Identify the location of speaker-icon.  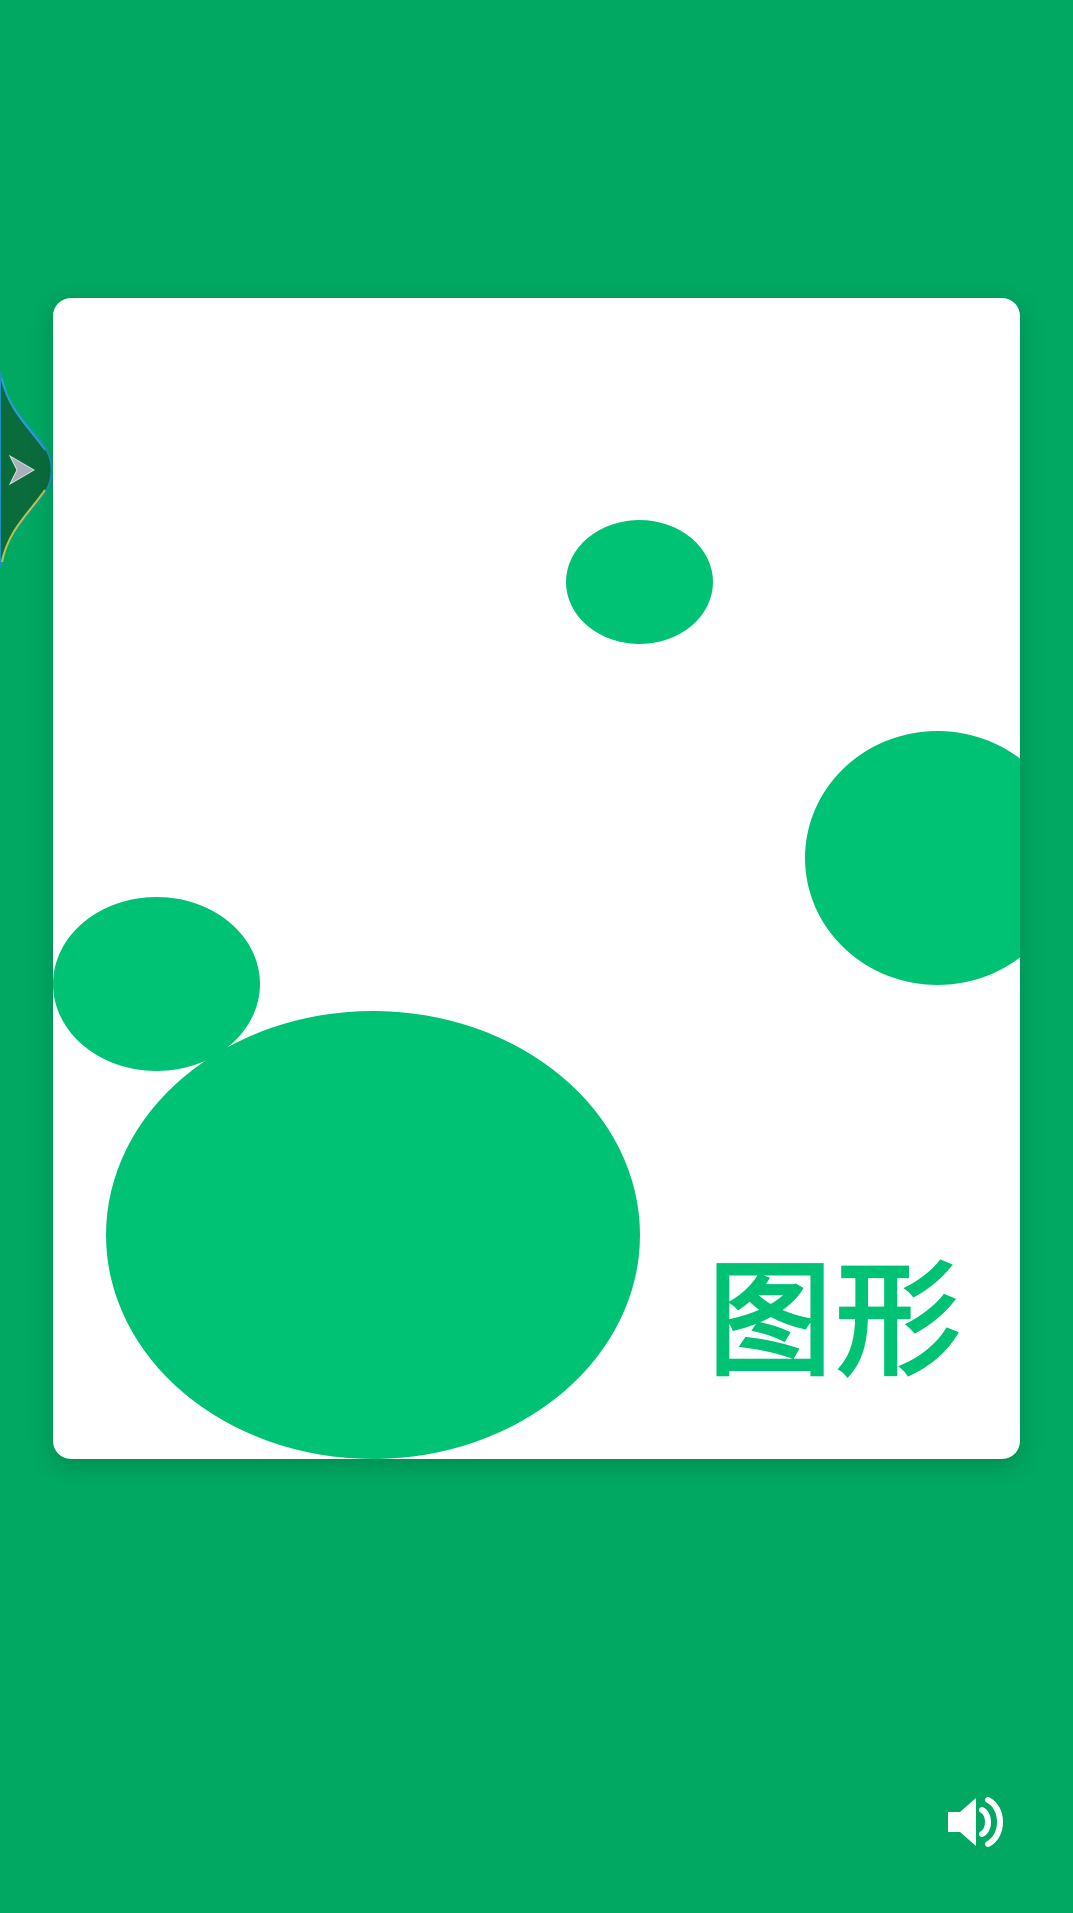
(975, 1822).